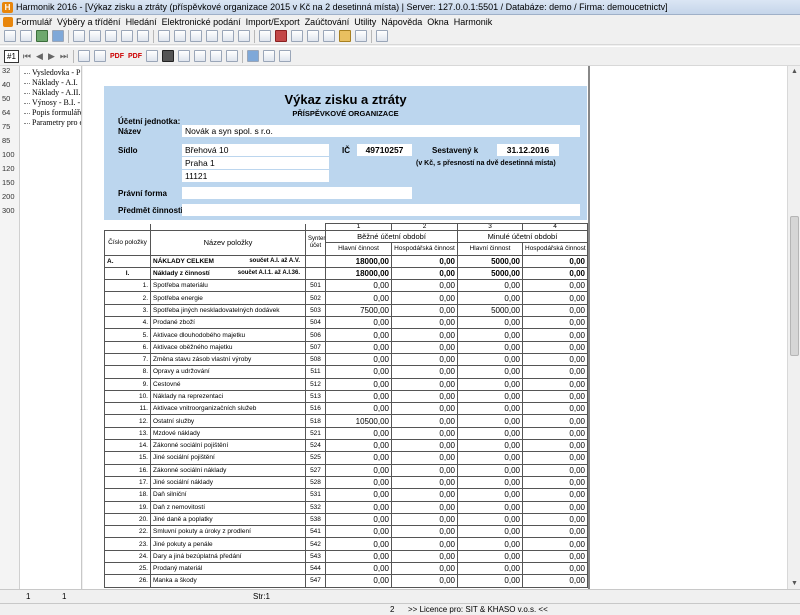 This screenshot has width=800, height=615. I want to click on open-icon, so click(26, 36).